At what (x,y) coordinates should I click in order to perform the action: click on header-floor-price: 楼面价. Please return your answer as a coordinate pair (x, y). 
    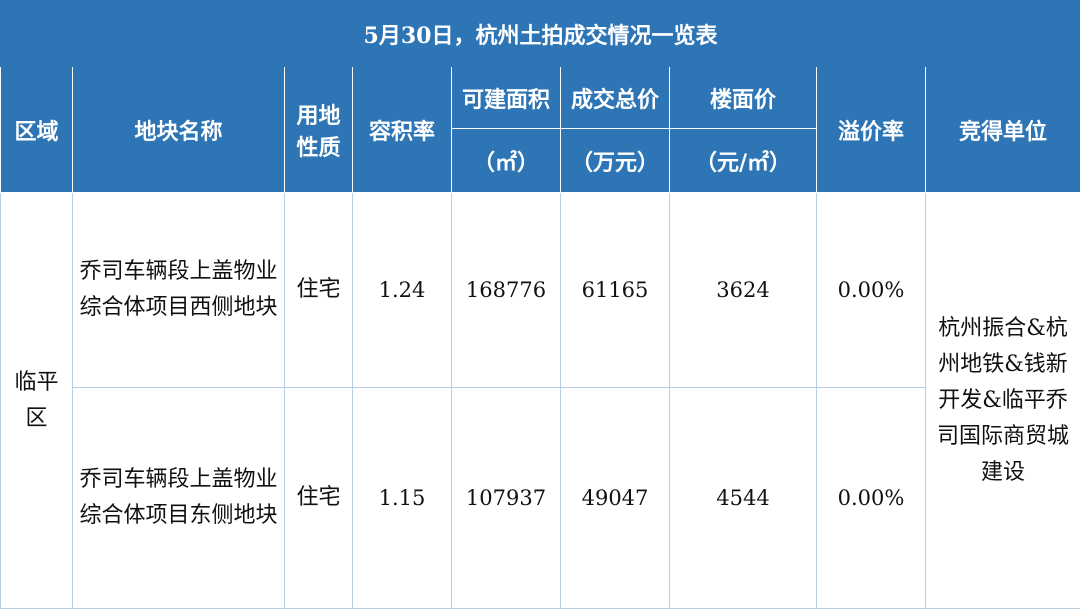
    Looking at the image, I should click on (743, 98).